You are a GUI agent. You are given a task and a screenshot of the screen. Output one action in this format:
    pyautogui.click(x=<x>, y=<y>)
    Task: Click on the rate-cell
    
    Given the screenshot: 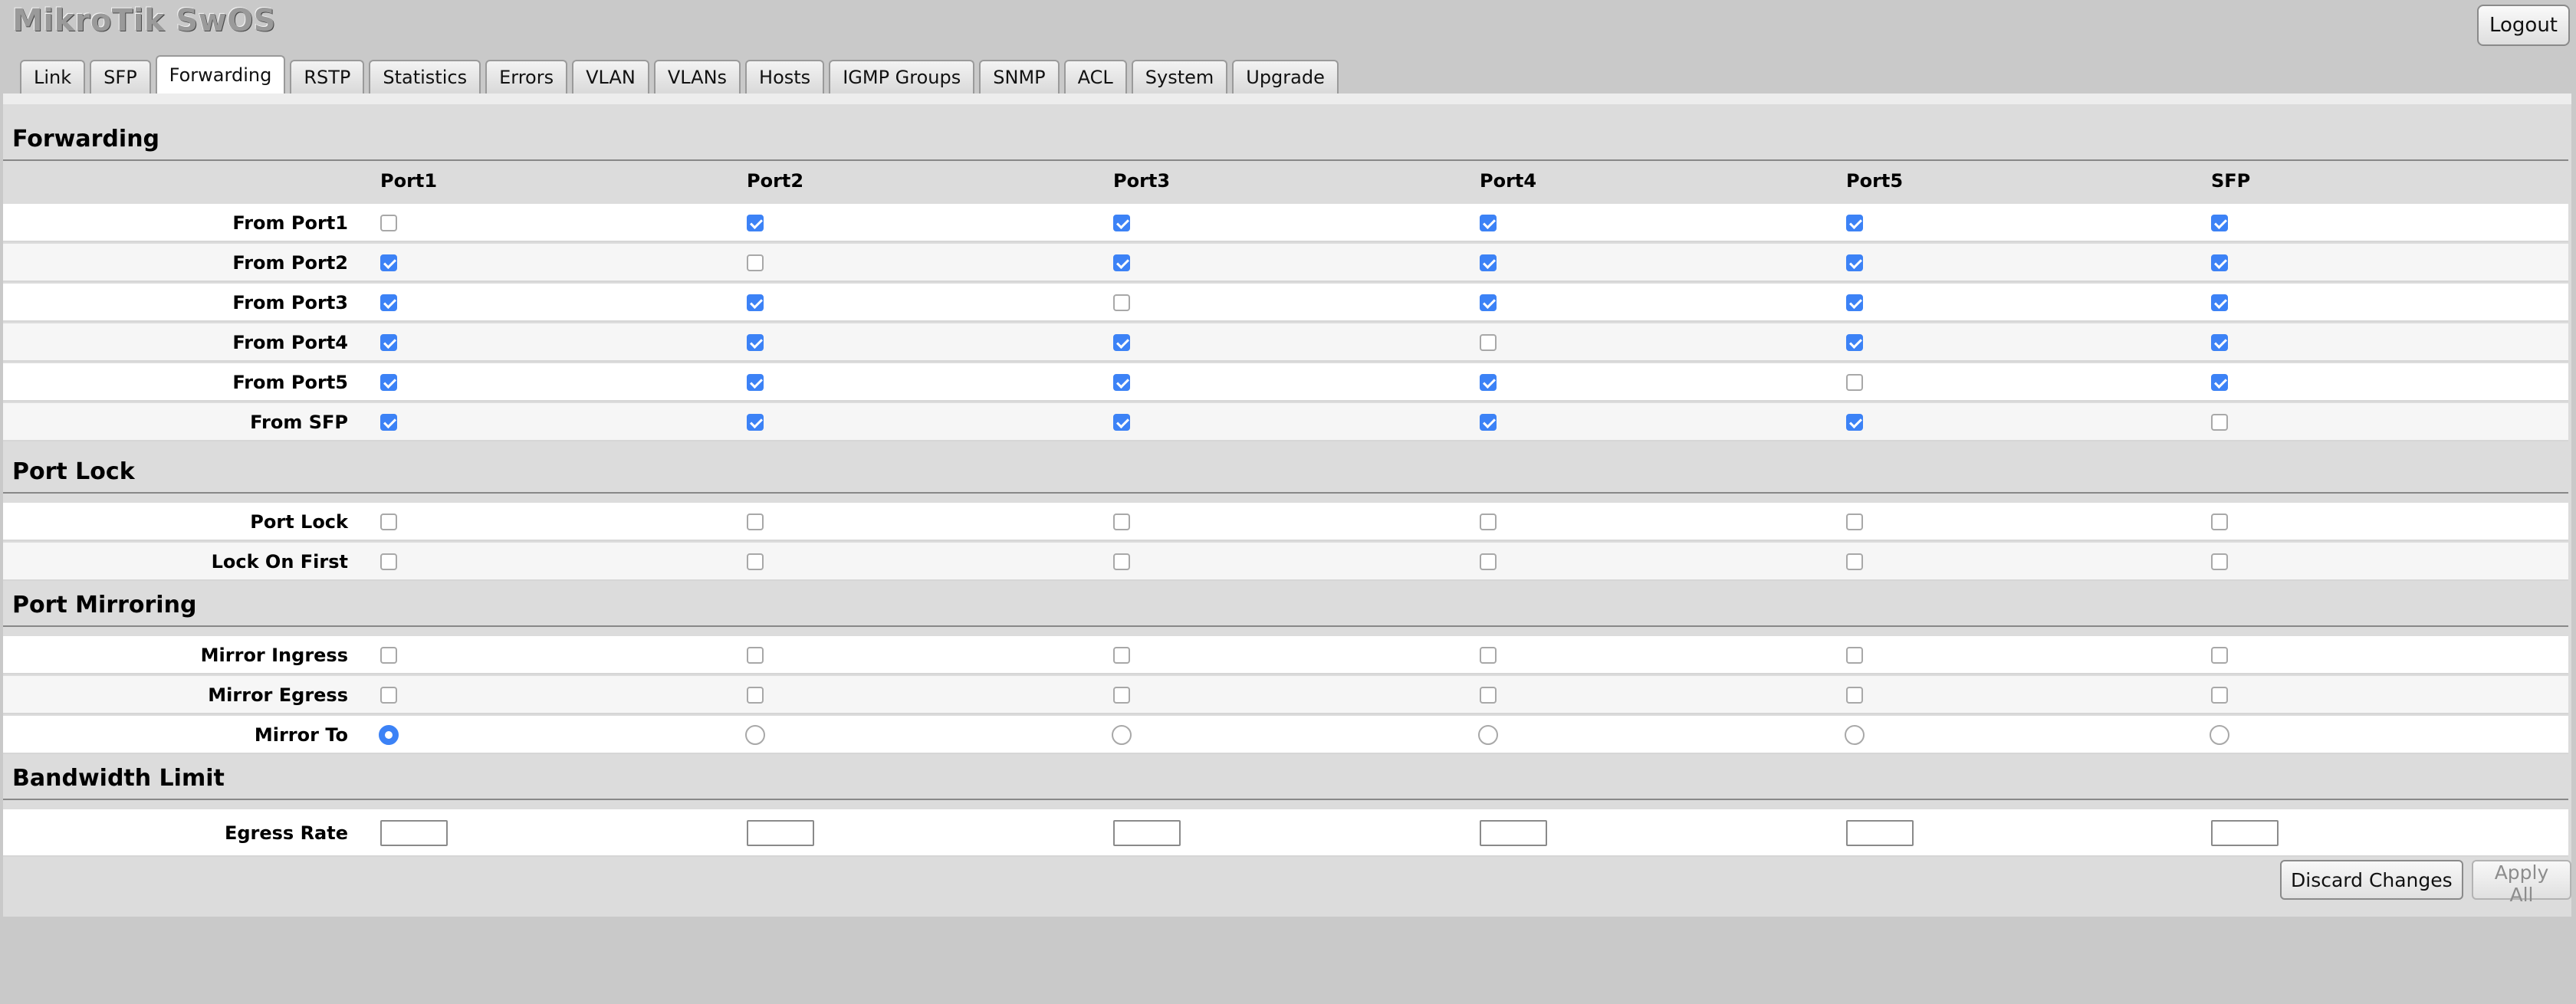 What is the action you would take?
    pyautogui.click(x=1514, y=833)
    